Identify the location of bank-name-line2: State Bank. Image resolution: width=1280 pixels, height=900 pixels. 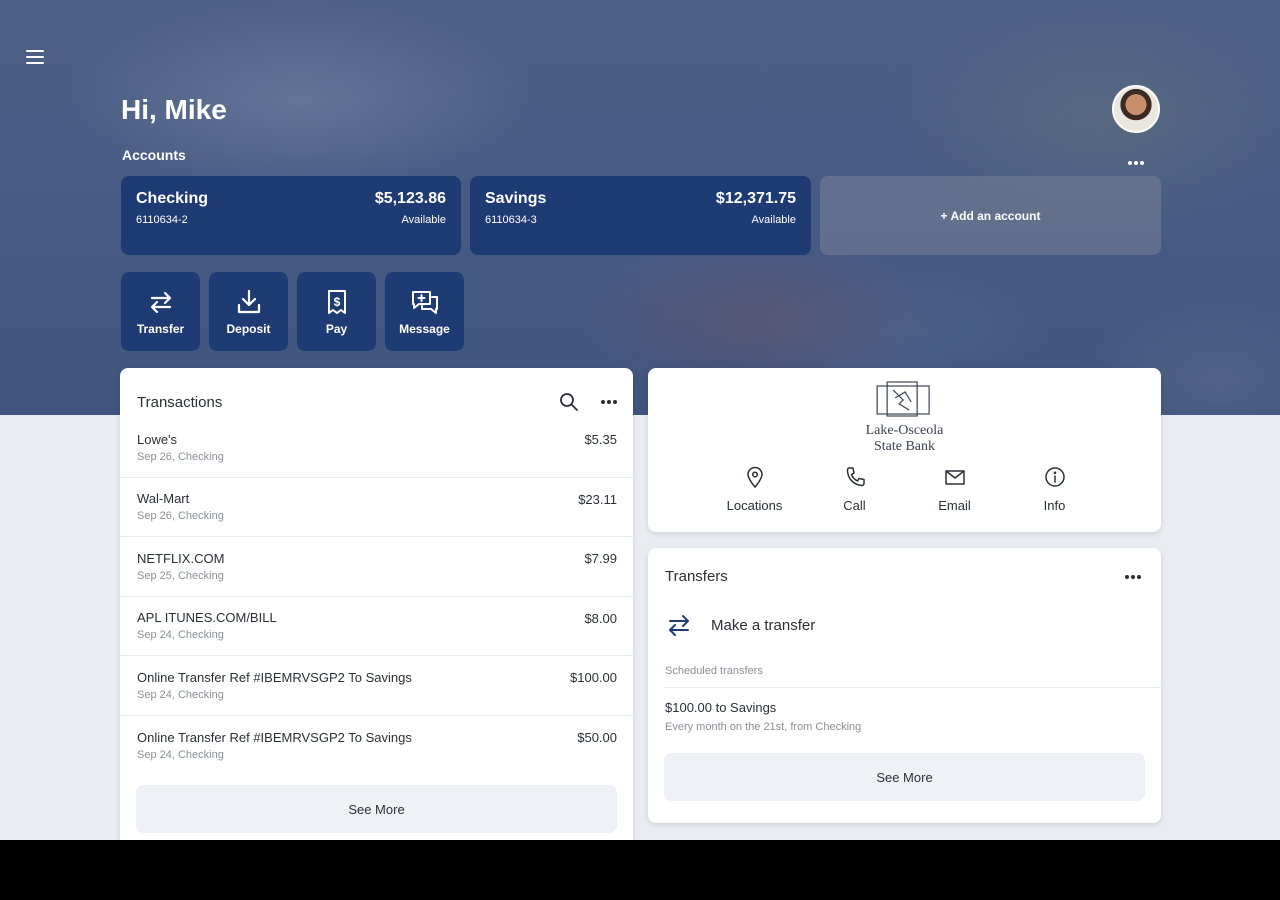
(904, 446).